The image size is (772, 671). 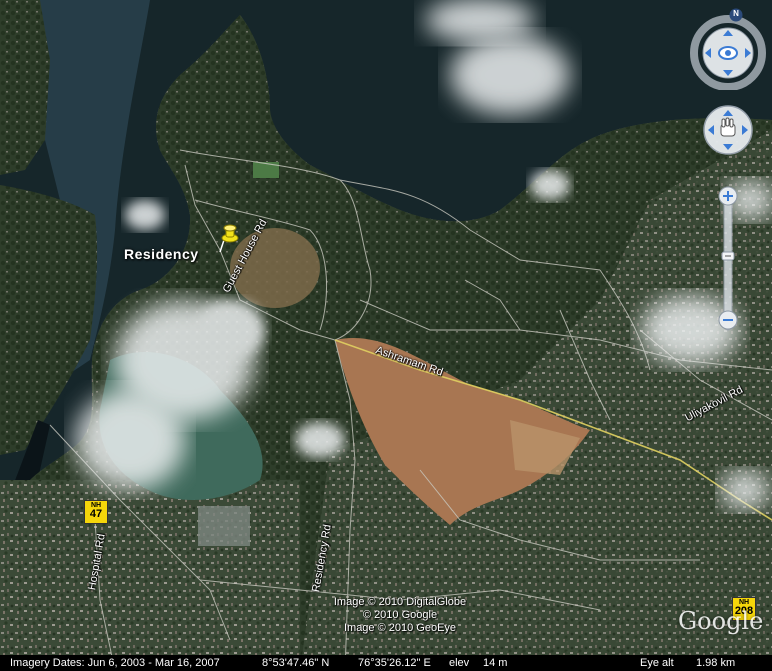 What do you see at coordinates (657, 663) in the screenshot?
I see `eye-altitude-label: Eye alt` at bounding box center [657, 663].